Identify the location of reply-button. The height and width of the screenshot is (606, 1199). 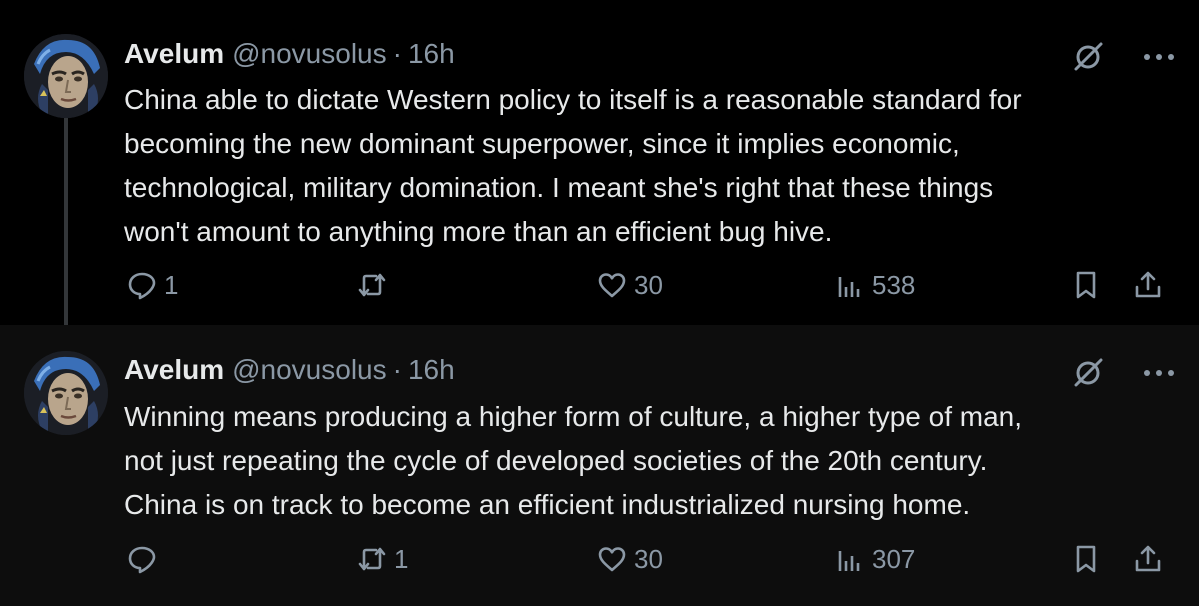
(145, 559).